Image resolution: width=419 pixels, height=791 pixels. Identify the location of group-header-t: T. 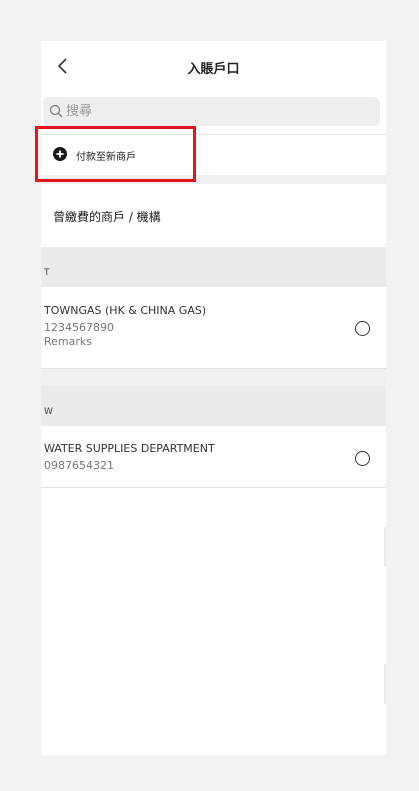
(213, 267).